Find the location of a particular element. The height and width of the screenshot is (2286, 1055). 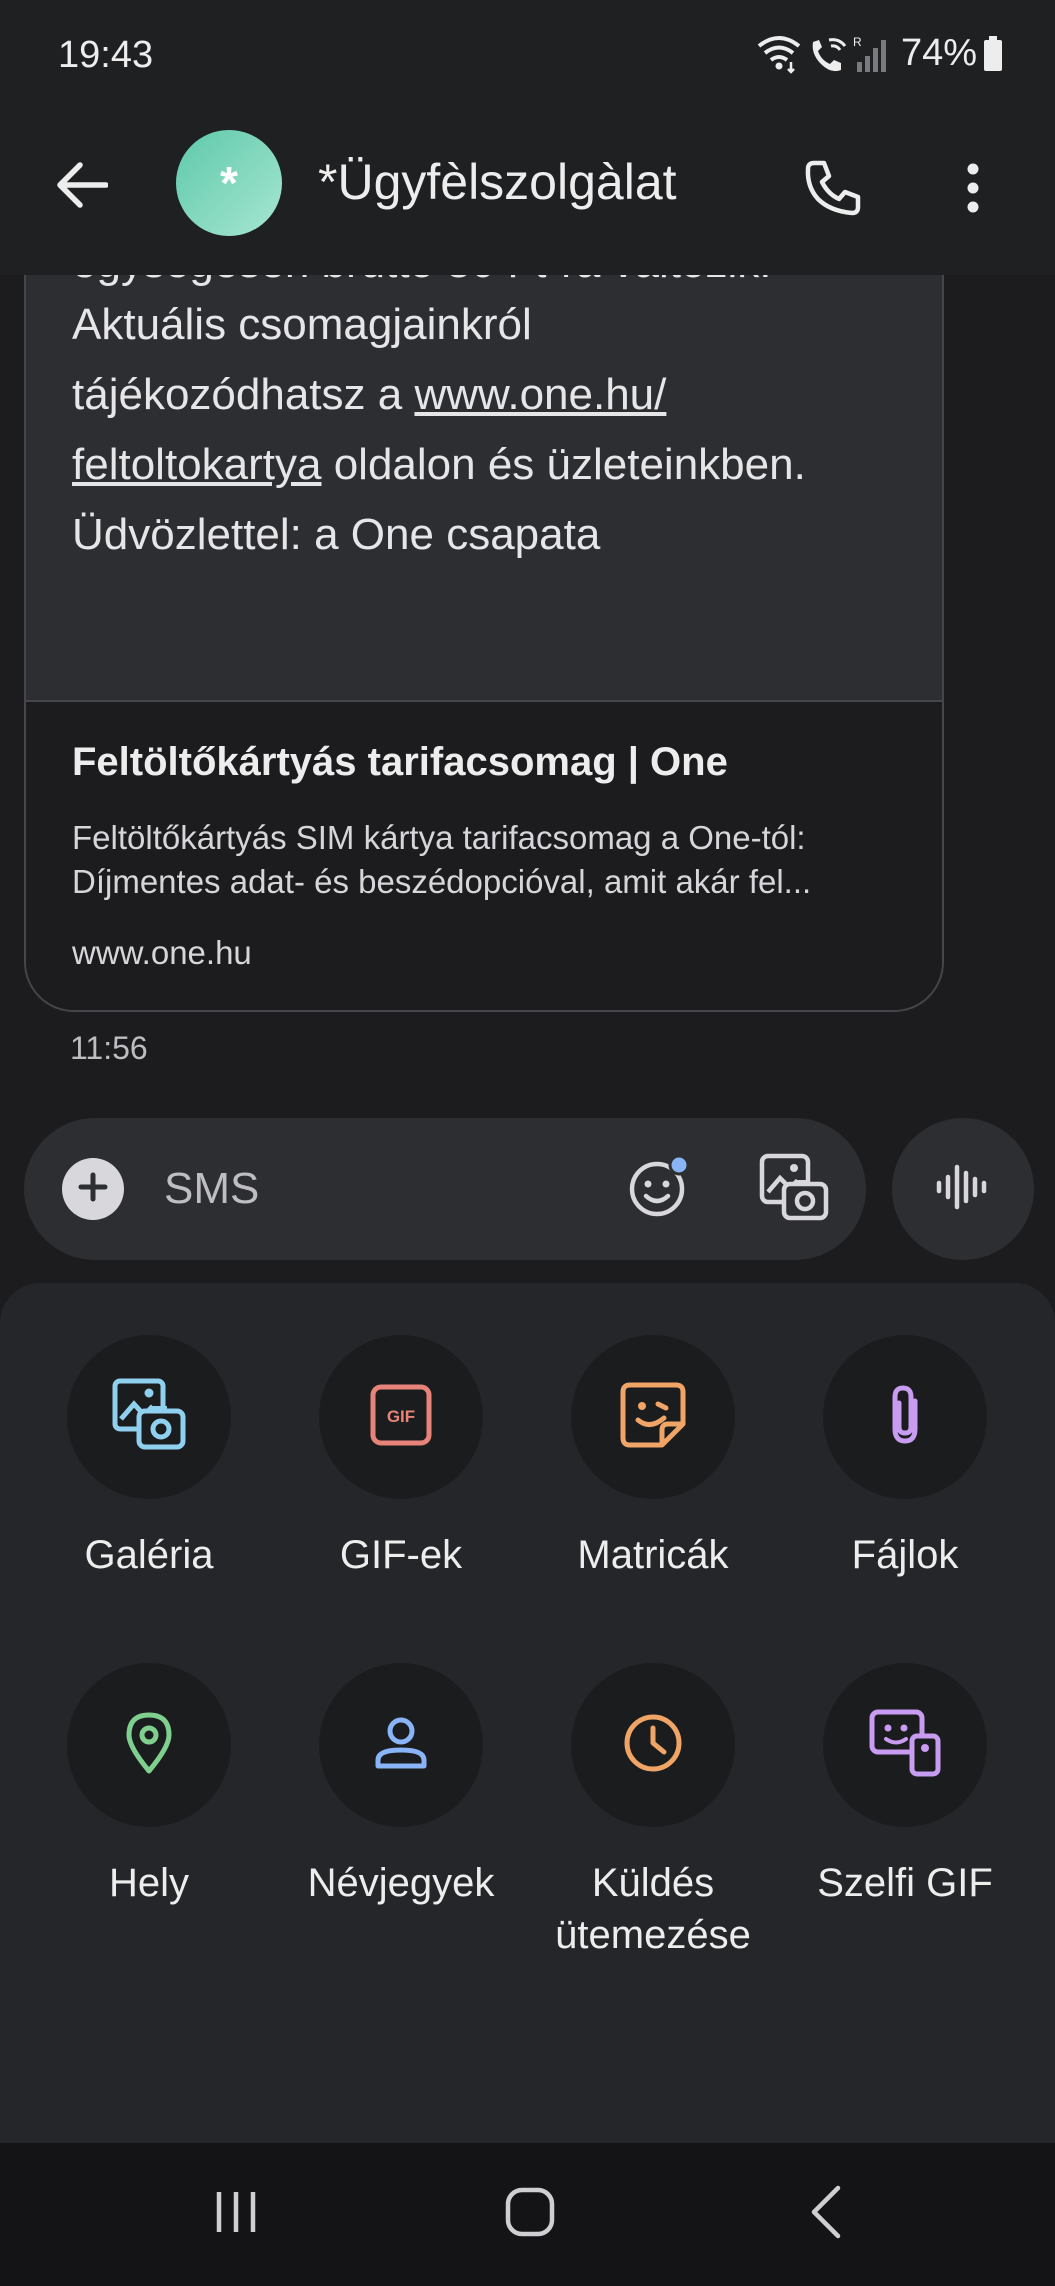

attachment-gallery: Galéria is located at coordinates (149, 1458).